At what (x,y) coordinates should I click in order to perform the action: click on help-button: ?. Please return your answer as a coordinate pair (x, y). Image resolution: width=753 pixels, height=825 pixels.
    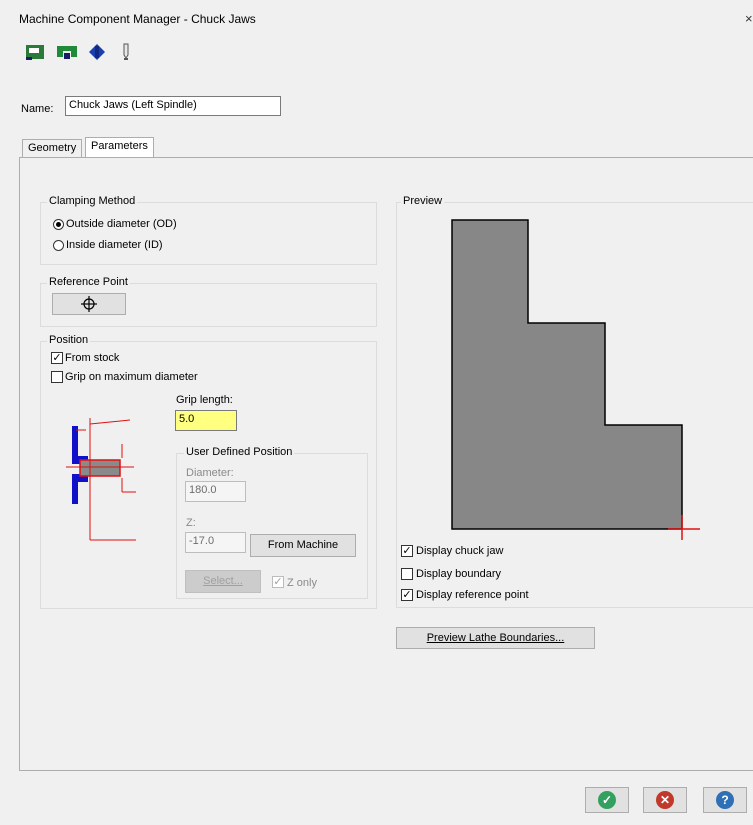
    Looking at the image, I should click on (725, 800).